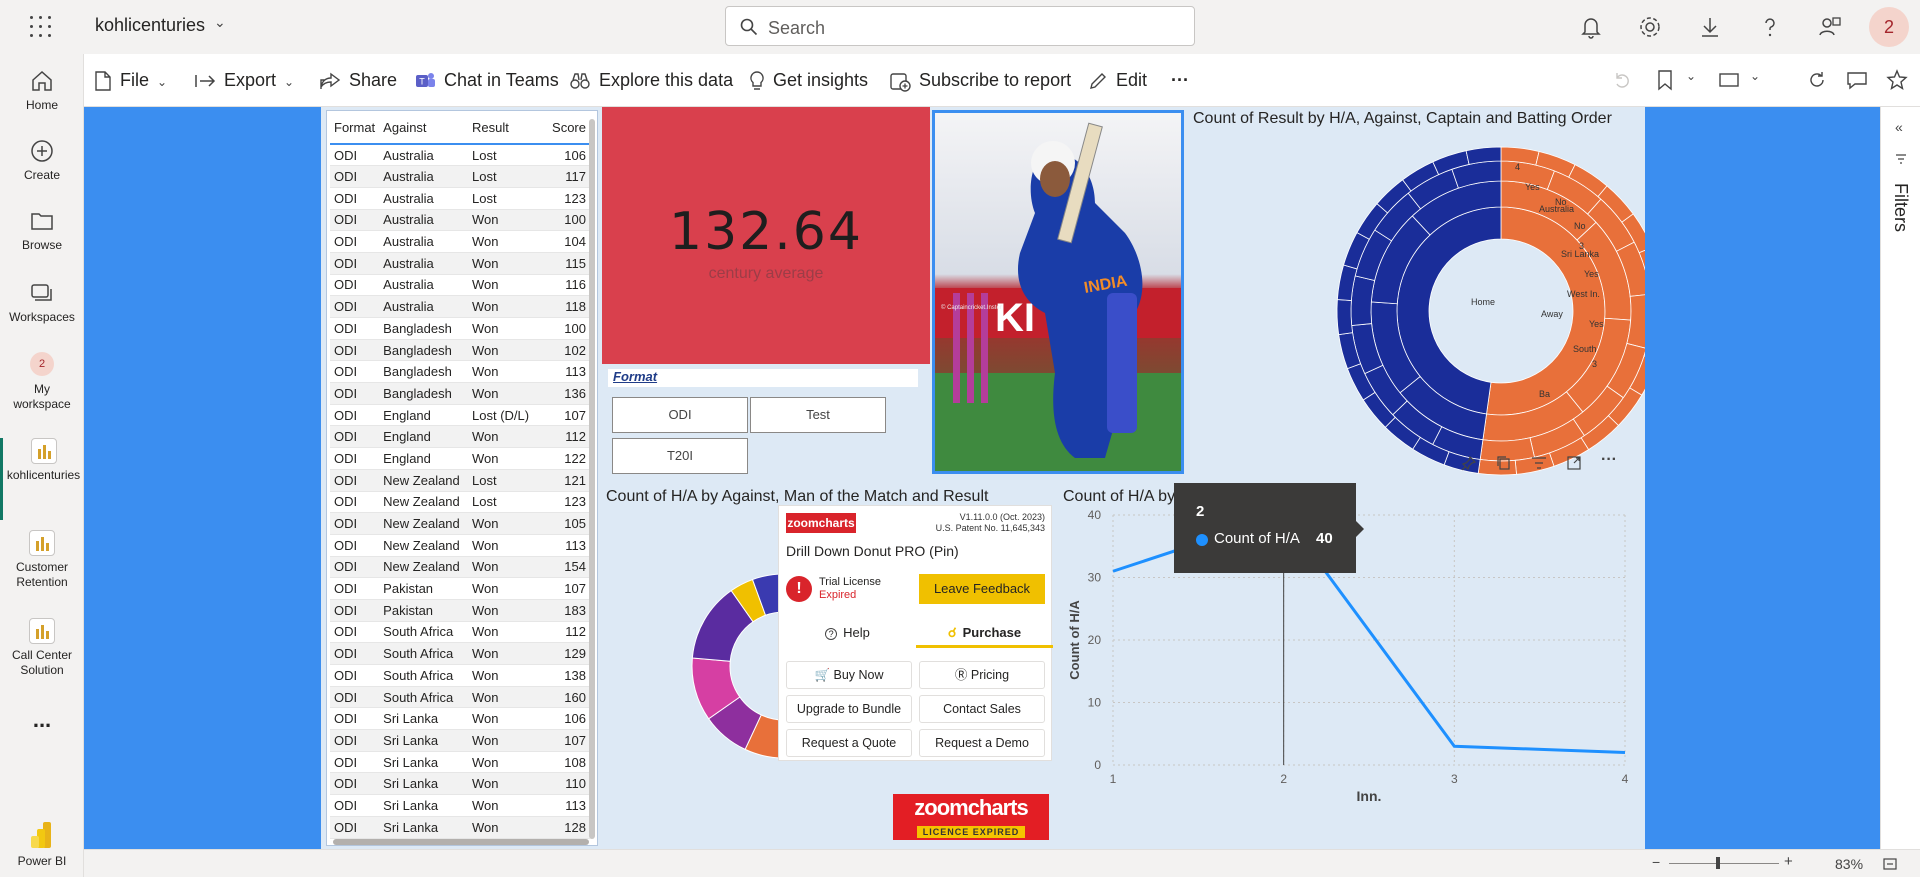 The width and height of the screenshot is (1920, 877). Describe the element at coordinates (460, 372) in the screenshot. I see `table-row: ODI Bangladesh Won 113` at that location.